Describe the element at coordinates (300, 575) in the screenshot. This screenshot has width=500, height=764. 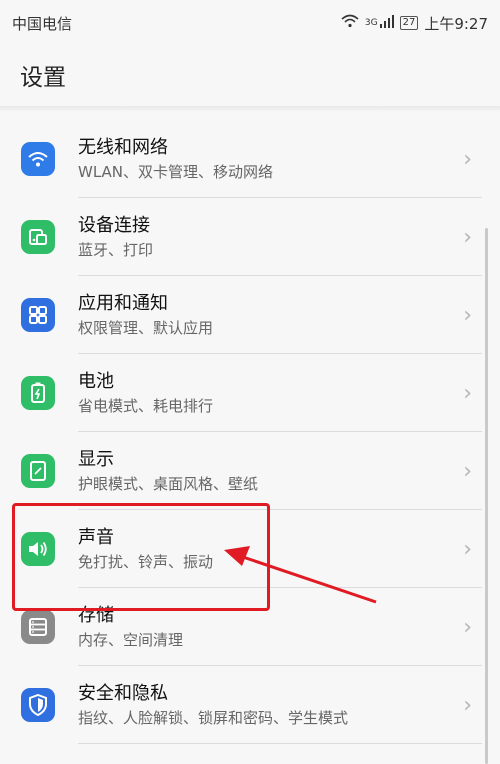
I see `annotation-arrow` at that location.